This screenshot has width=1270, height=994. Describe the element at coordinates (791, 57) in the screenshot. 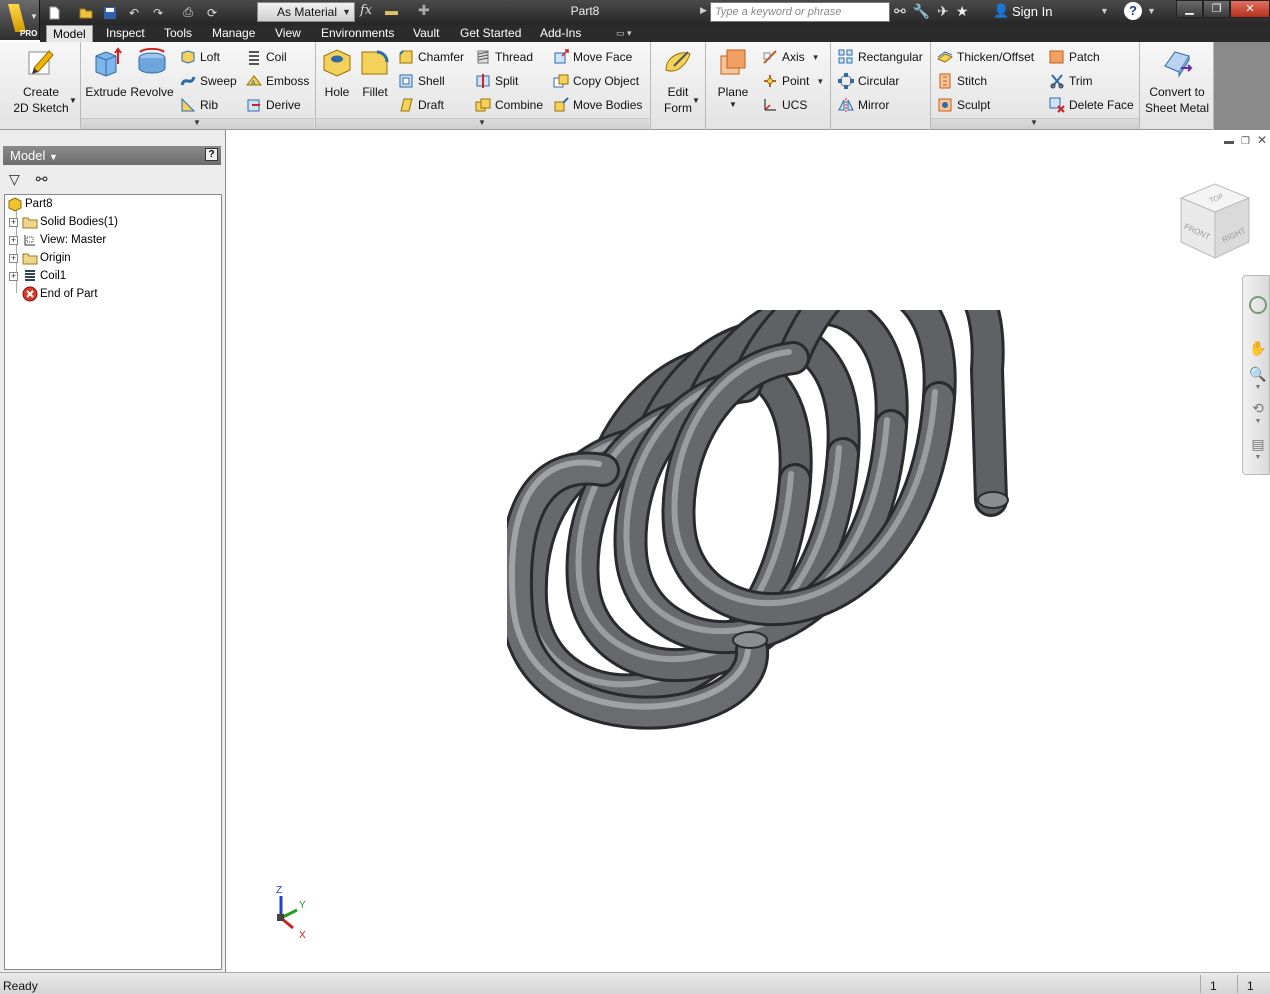

I see `axis-button: Axis ▼` at that location.